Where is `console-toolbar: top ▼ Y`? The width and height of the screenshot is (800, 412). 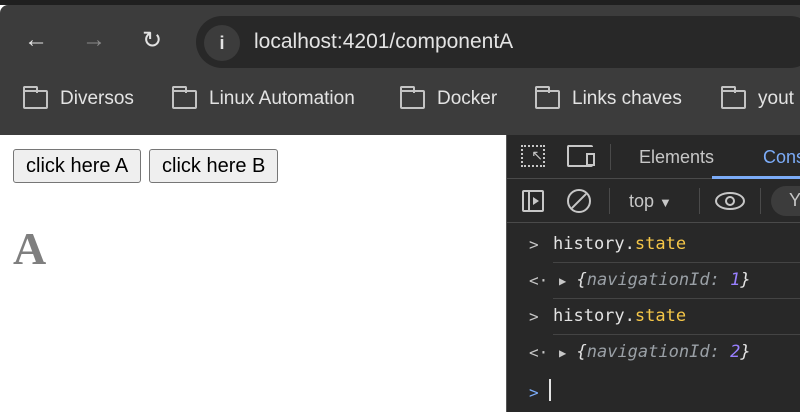
console-toolbar: top ▼ Y is located at coordinates (653, 201).